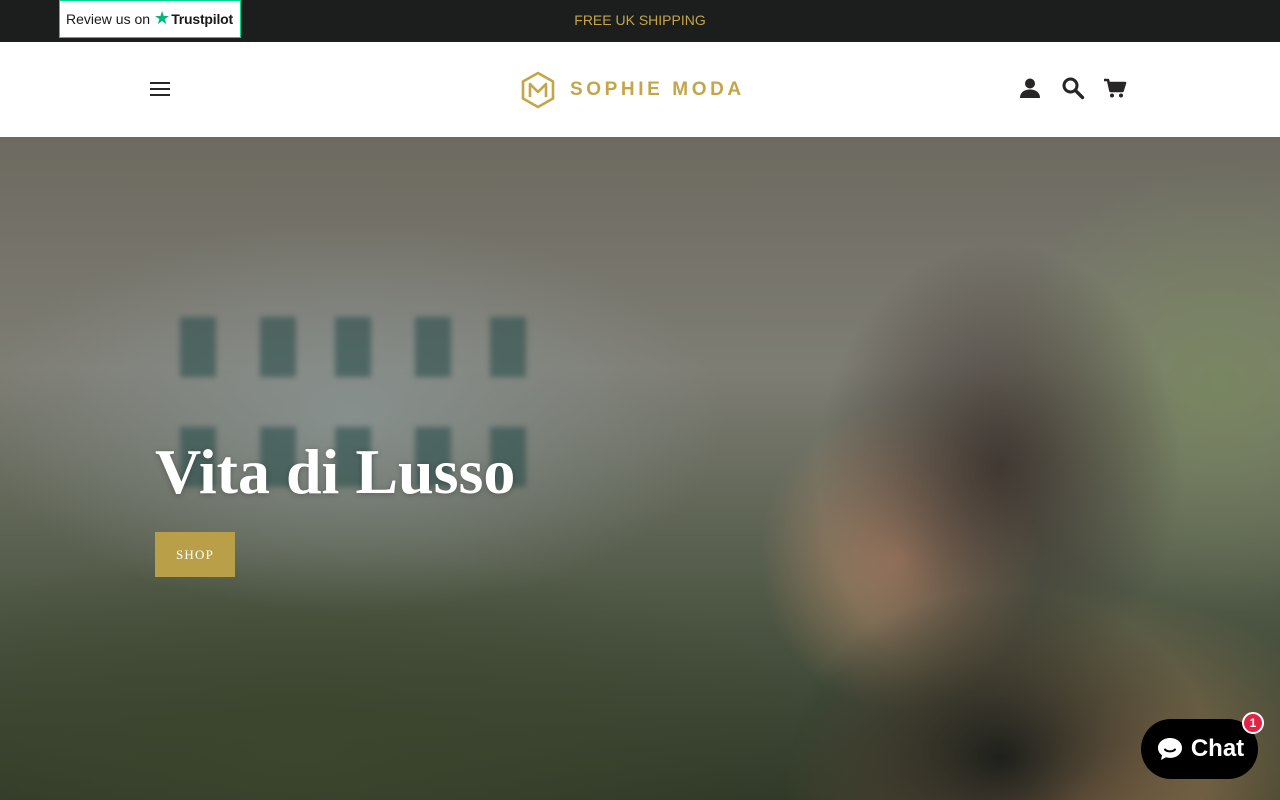 This screenshot has height=800, width=1280. What do you see at coordinates (195, 554) in the screenshot?
I see `shop-button: SHOP` at bounding box center [195, 554].